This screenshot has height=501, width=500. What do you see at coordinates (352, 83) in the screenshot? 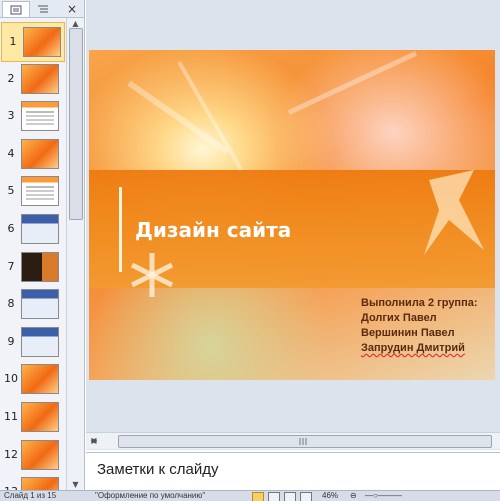
I see `decor-ray` at bounding box center [352, 83].